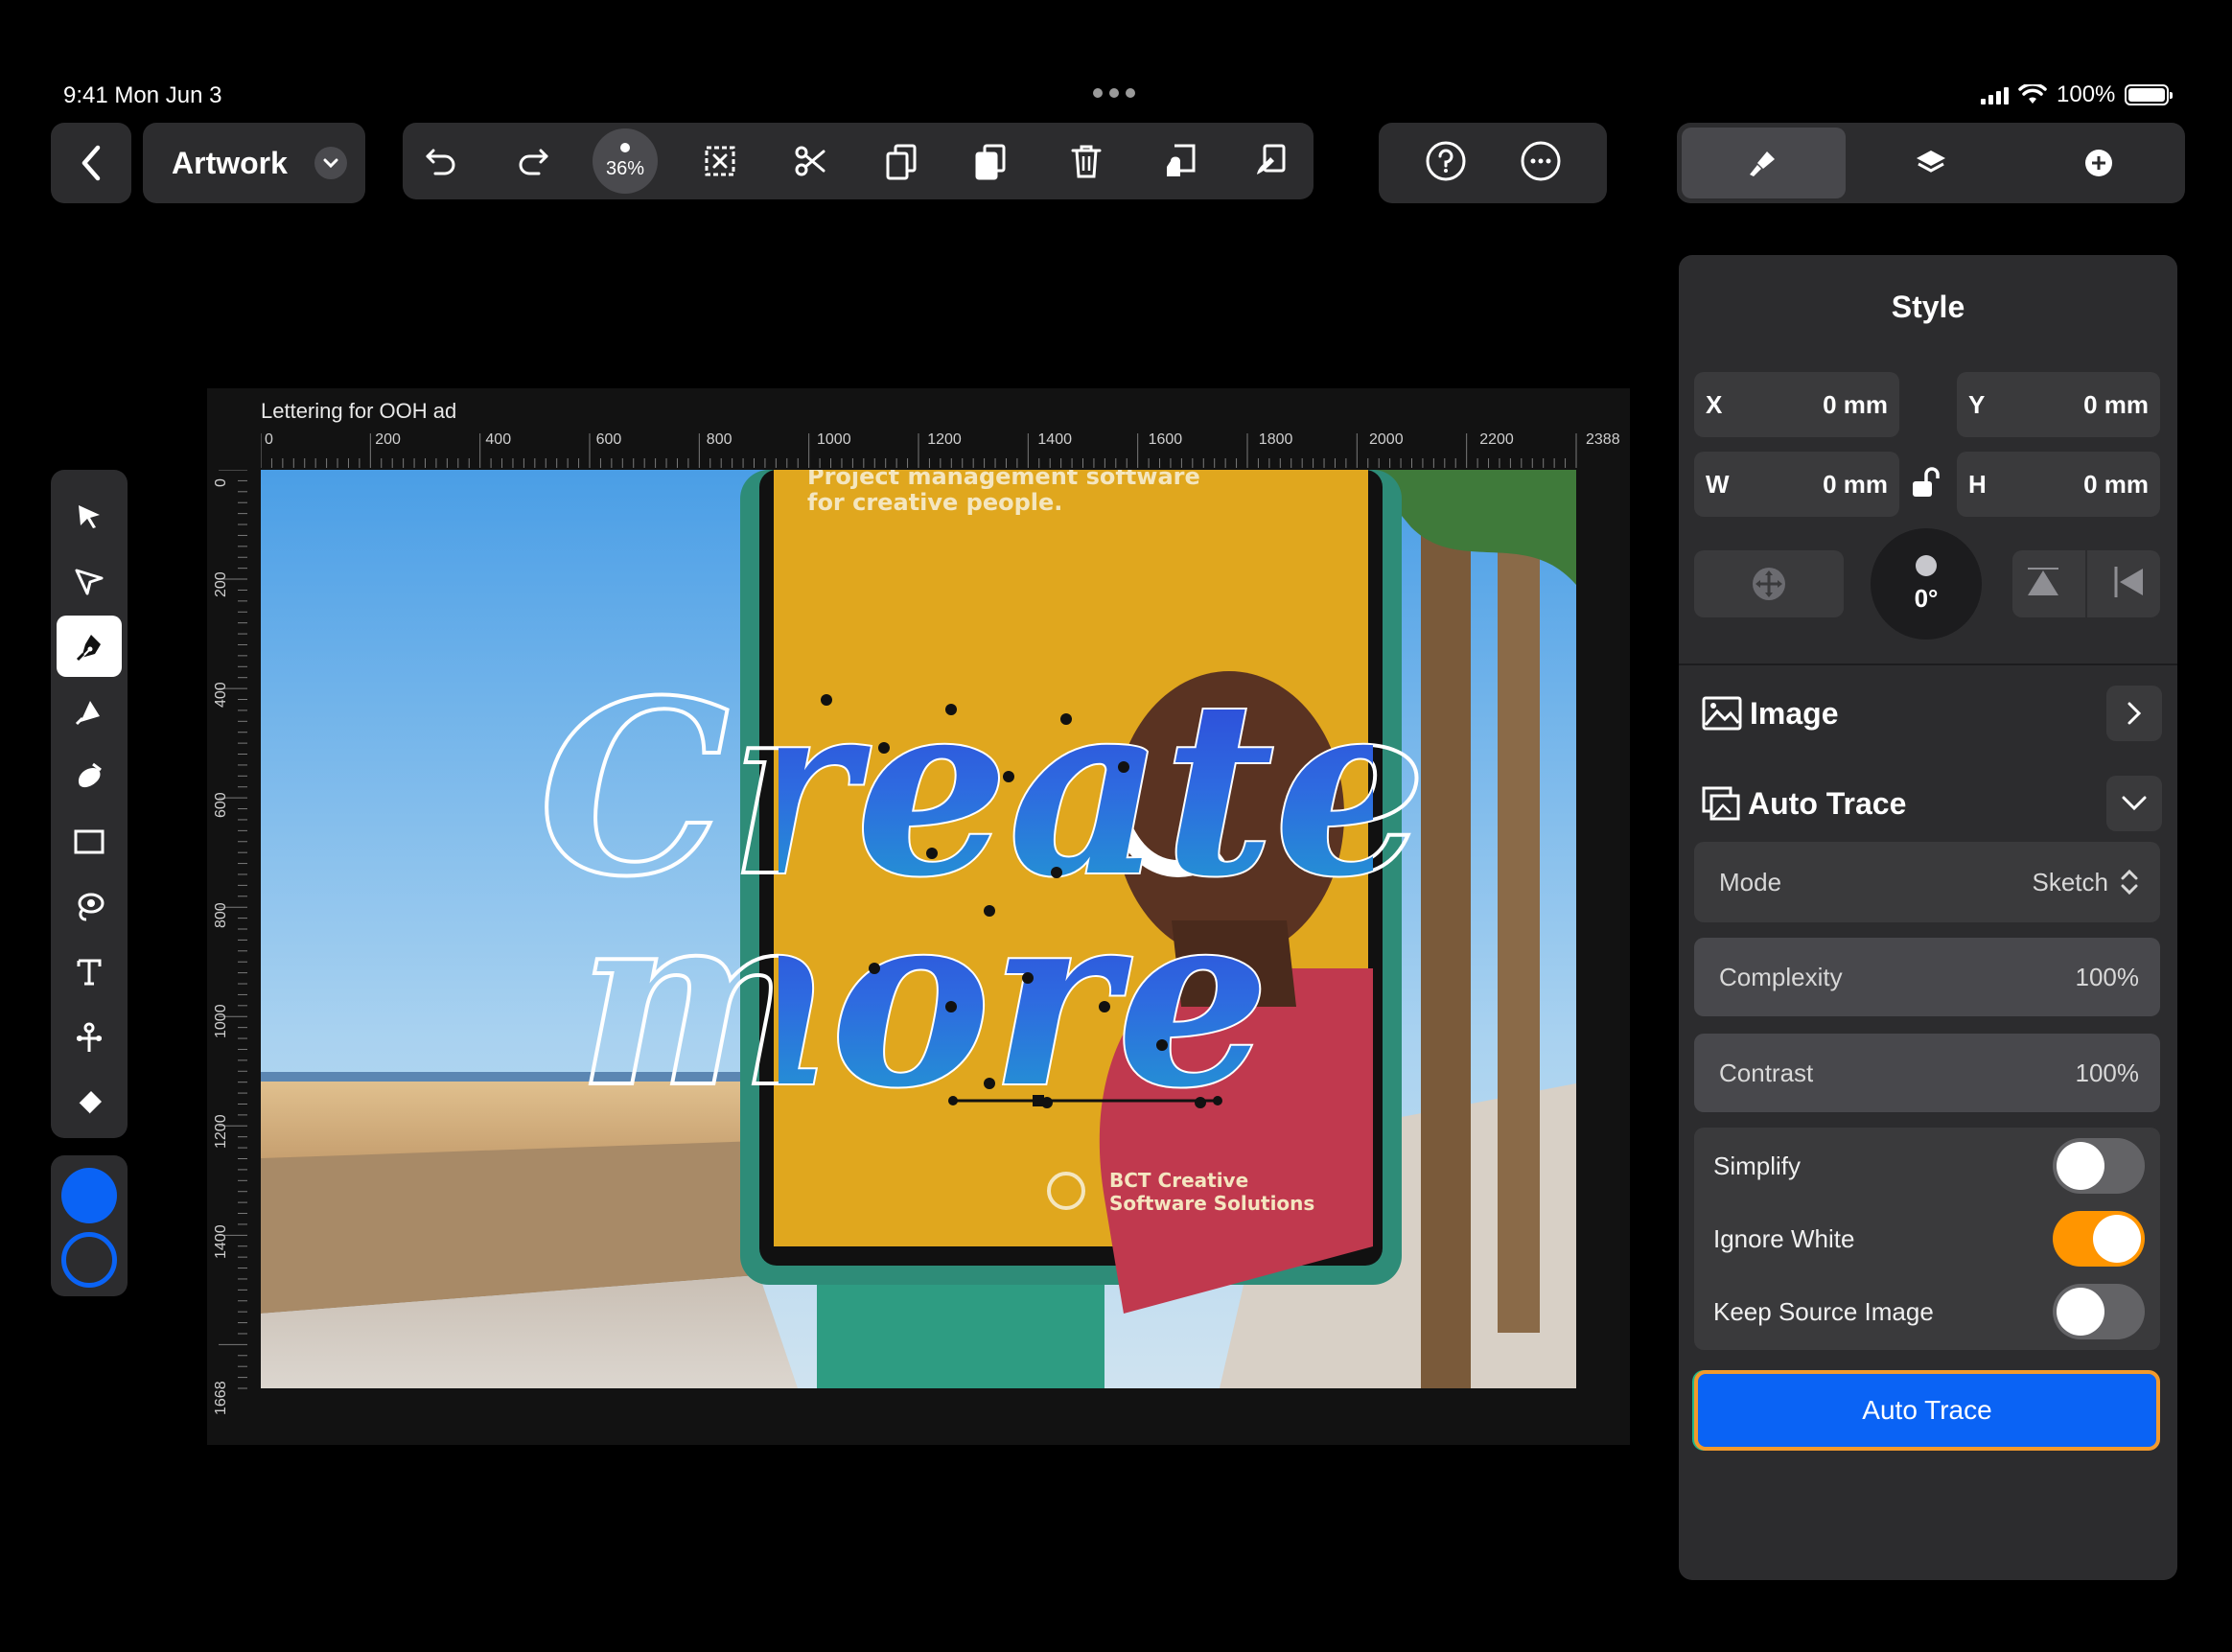 Image resolution: width=2232 pixels, height=1652 pixels. Describe the element at coordinates (1796, 484) in the screenshot. I see `w-field: W 0 mm` at that location.